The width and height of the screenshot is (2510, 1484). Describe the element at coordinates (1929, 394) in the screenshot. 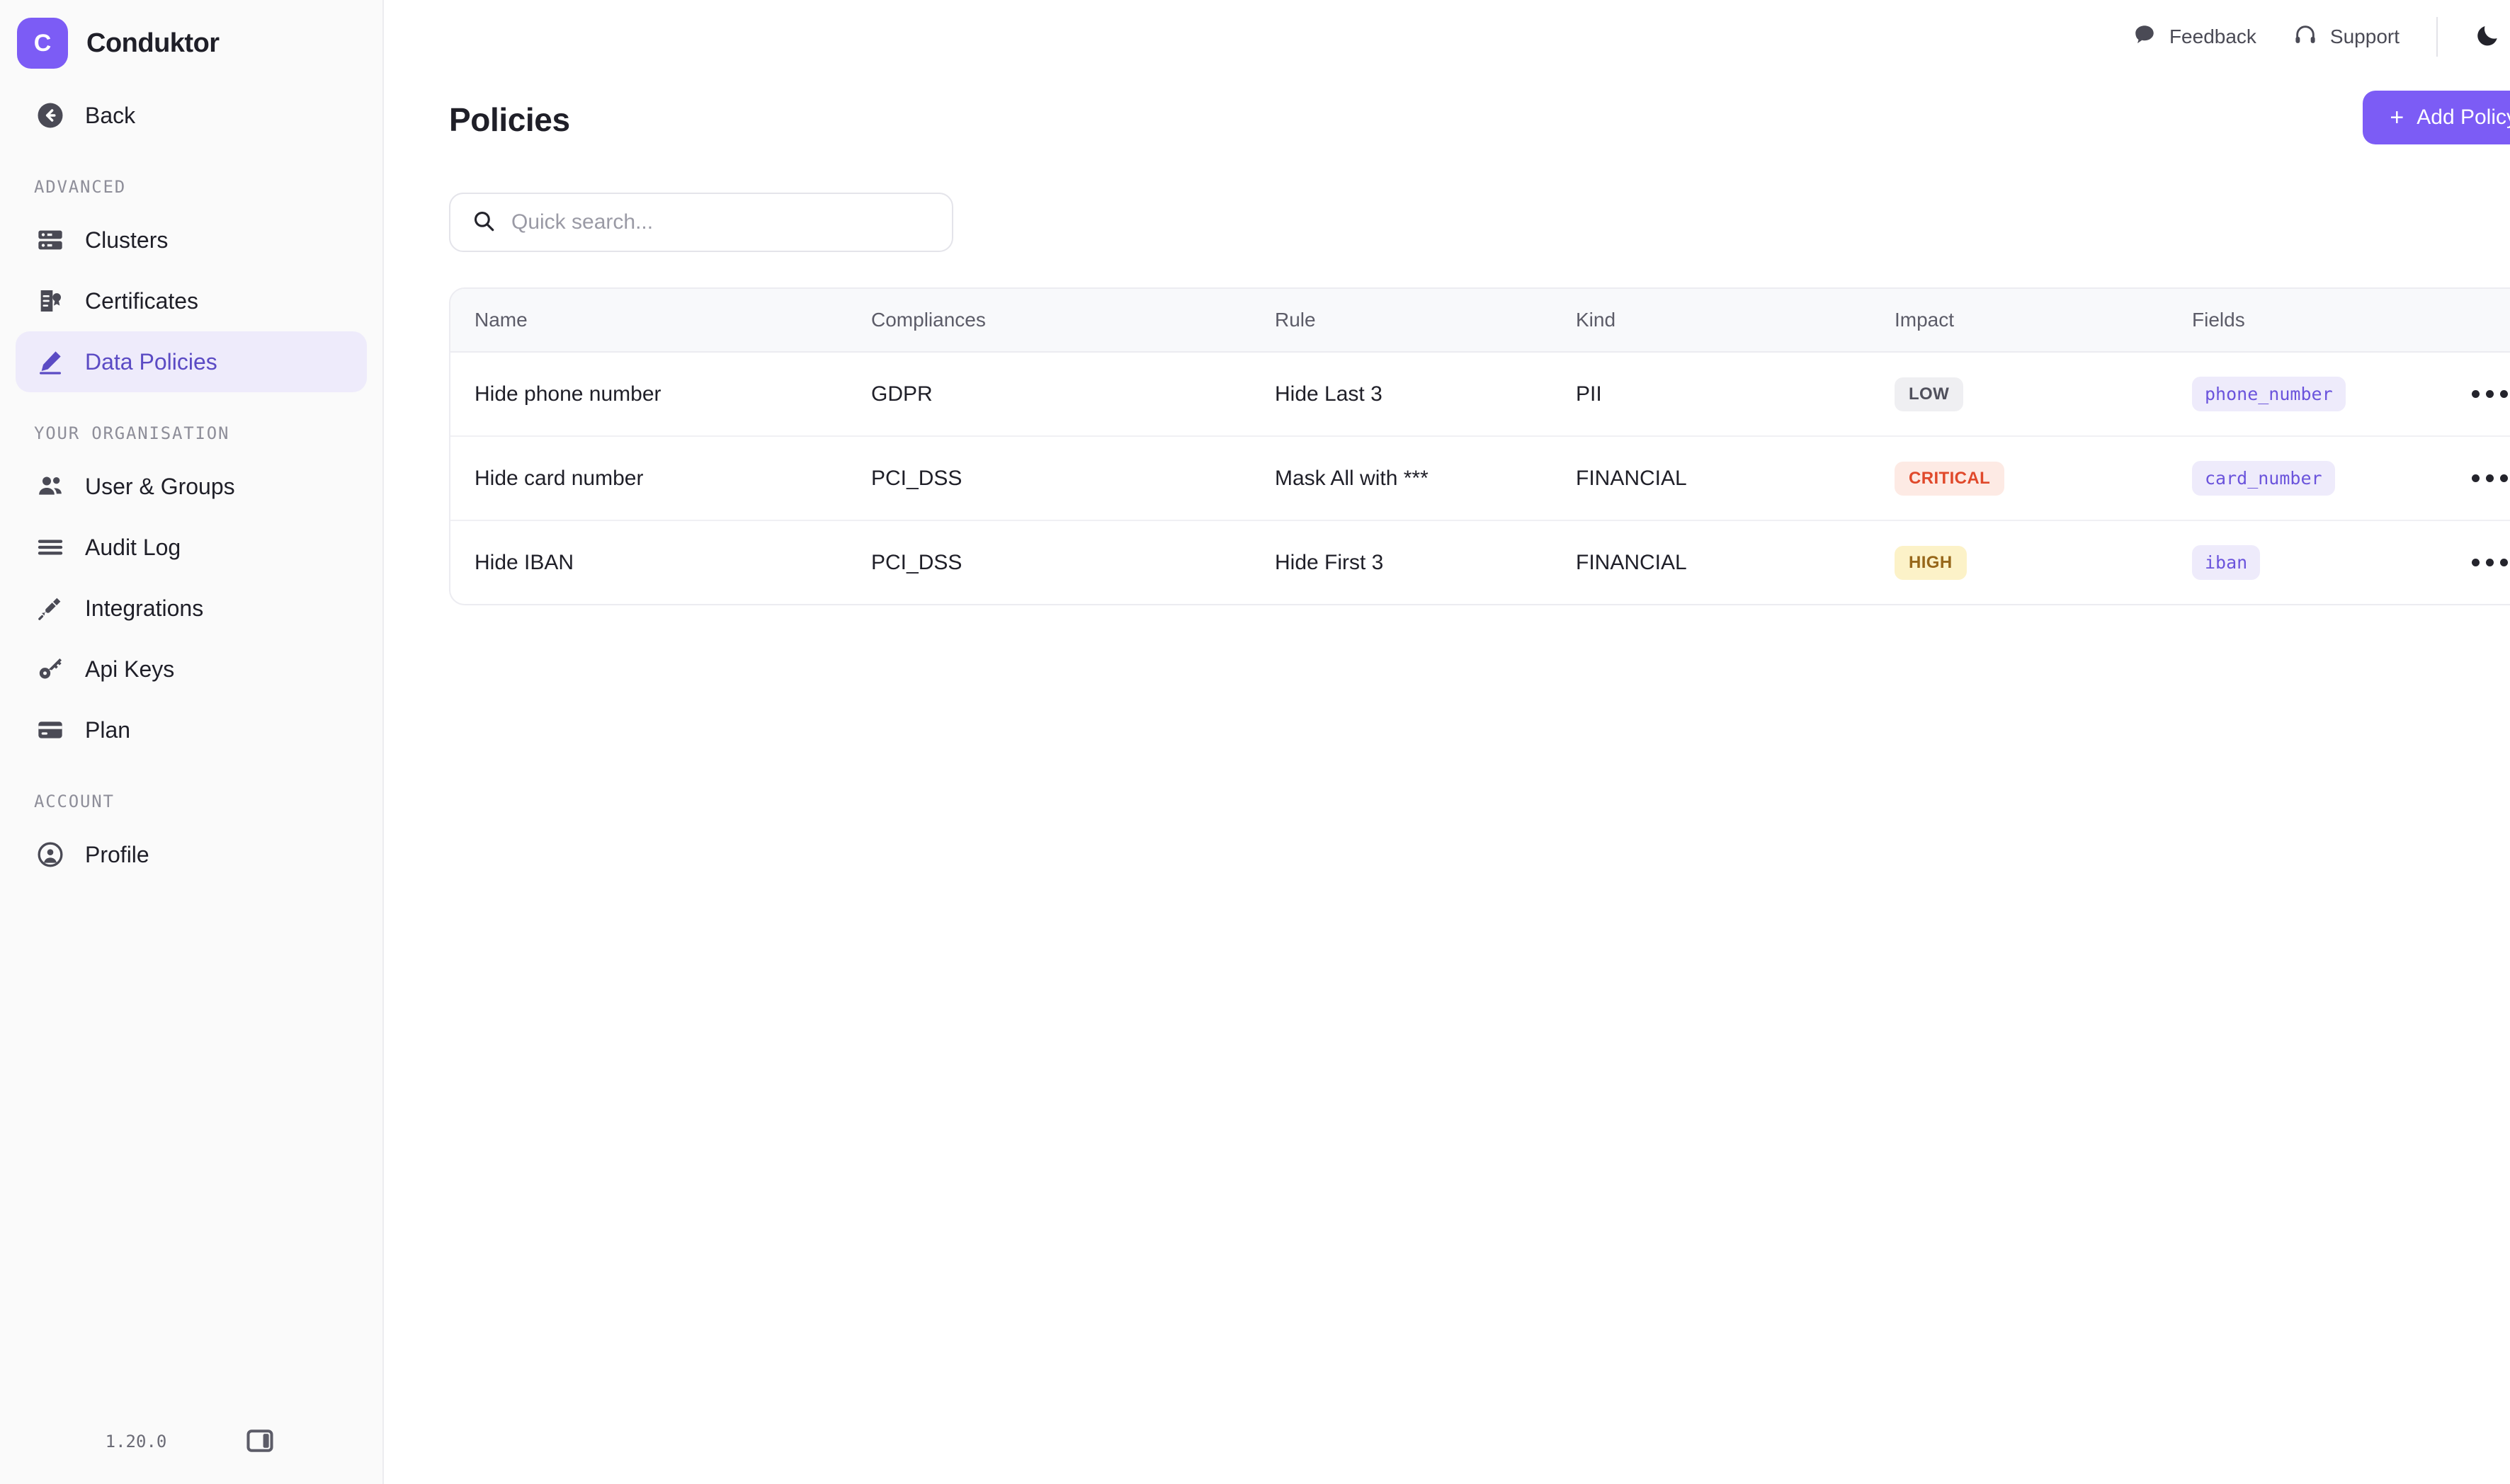

I see `status-badge: LOW` at that location.